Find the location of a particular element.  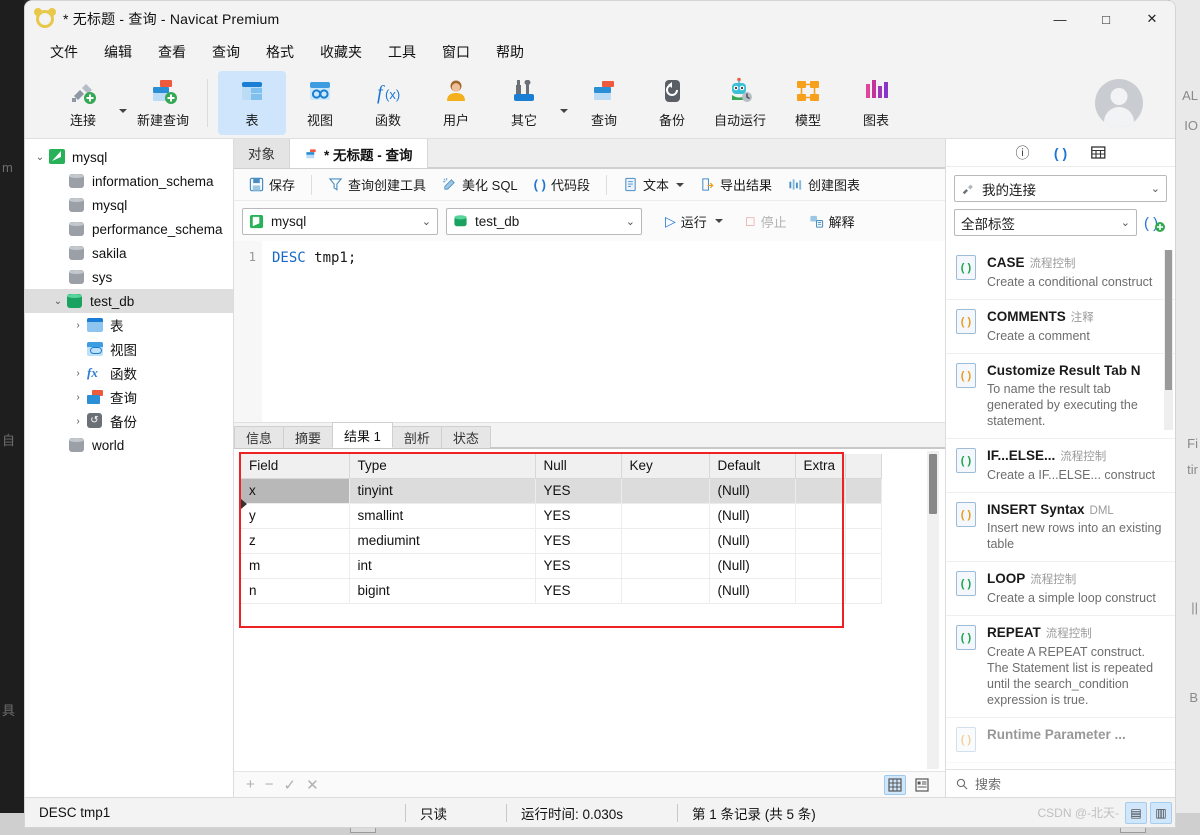

menu-query: 查询 is located at coordinates (226, 52).